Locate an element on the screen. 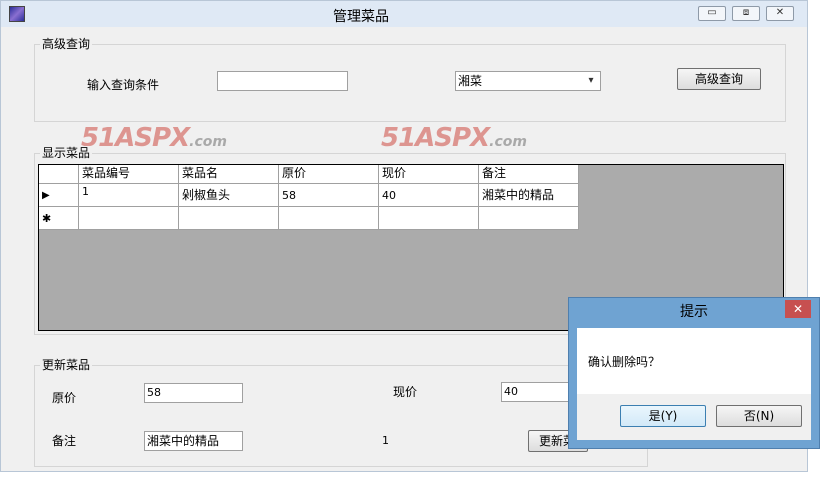 This screenshot has height=481, width=836. grid-corner-cell is located at coordinates (59, 174).